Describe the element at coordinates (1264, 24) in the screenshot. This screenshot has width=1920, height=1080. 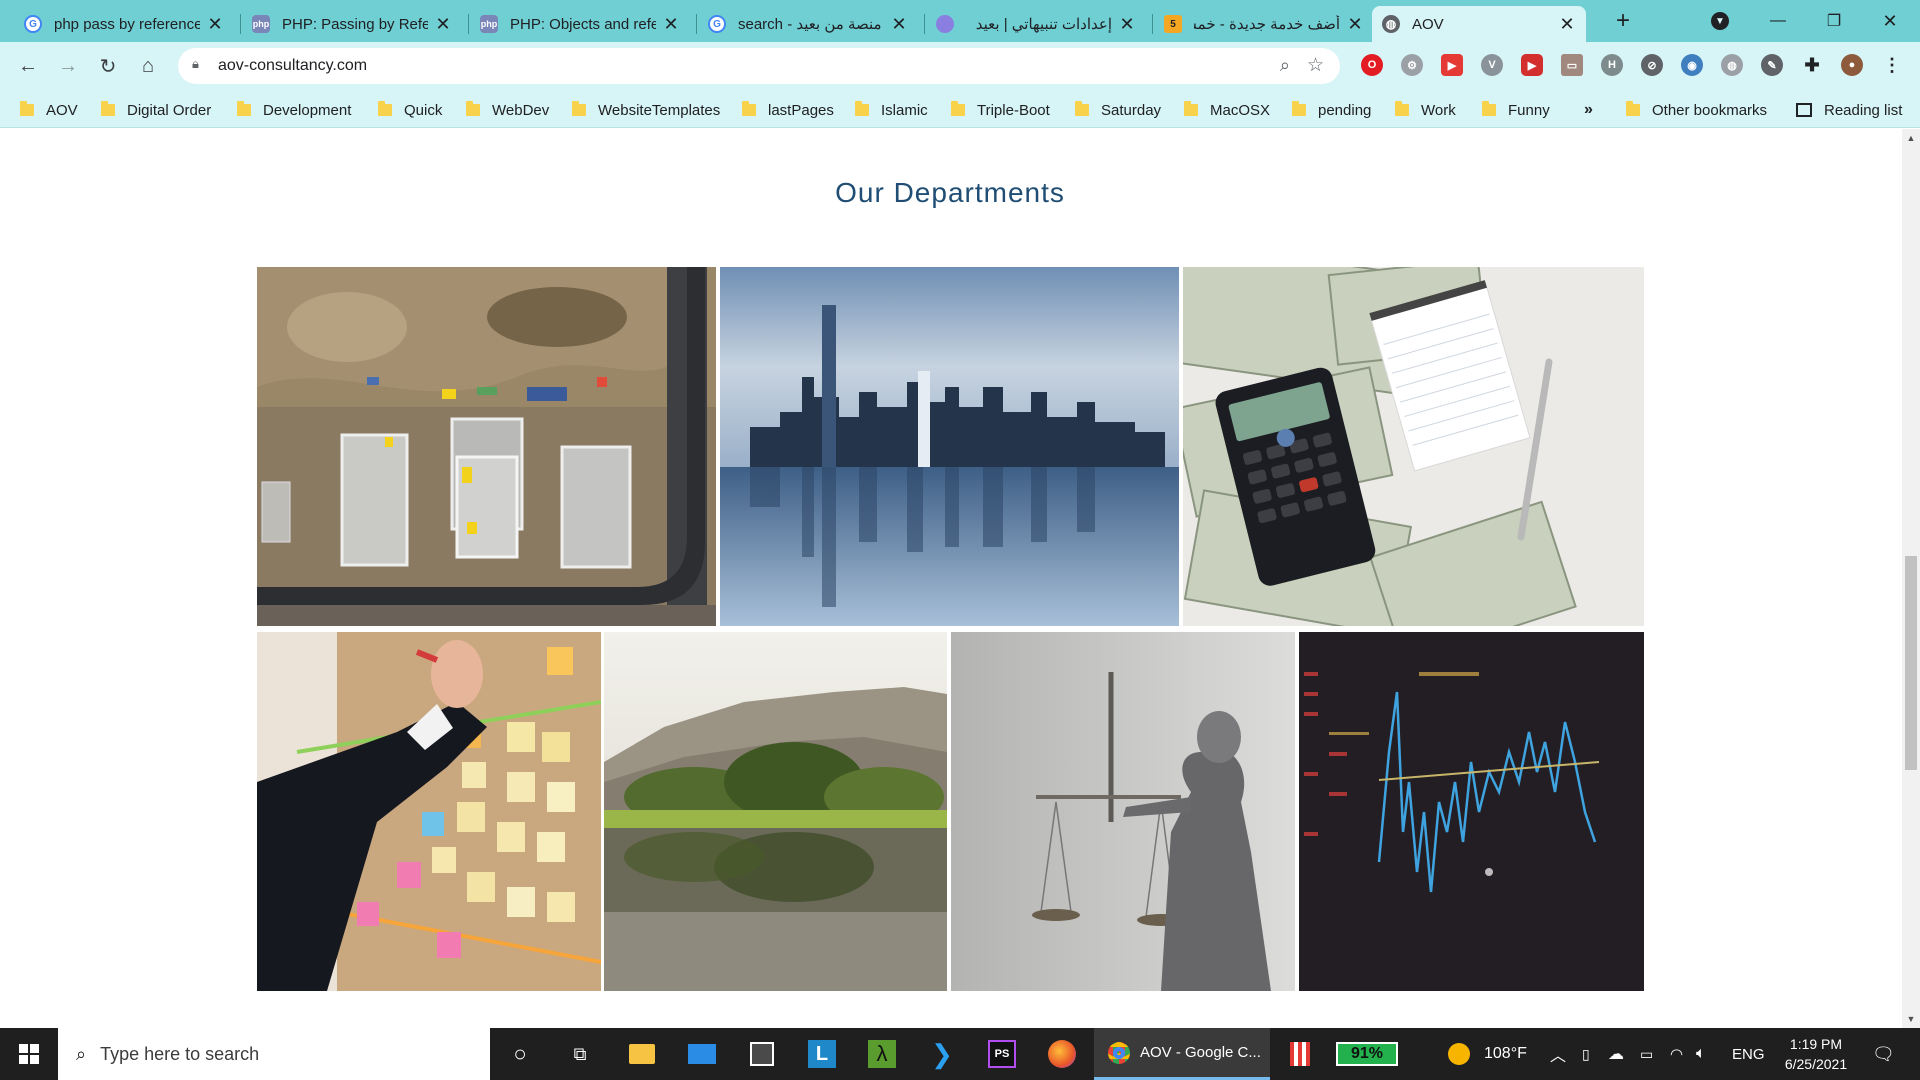
I see `tab-add-new-service: 5 أضف خدمة جديدة - خمسات ✕` at that location.